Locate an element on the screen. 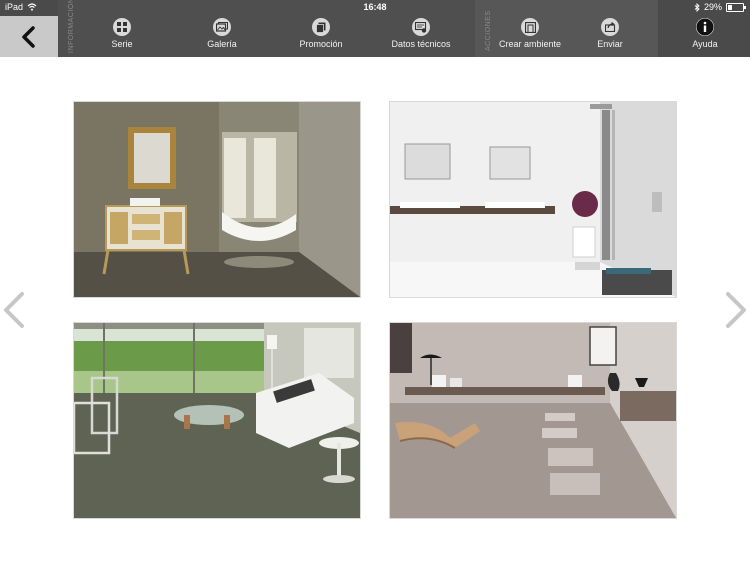 The width and height of the screenshot is (750, 563). serie-icon-circle is located at coordinates (122, 27).